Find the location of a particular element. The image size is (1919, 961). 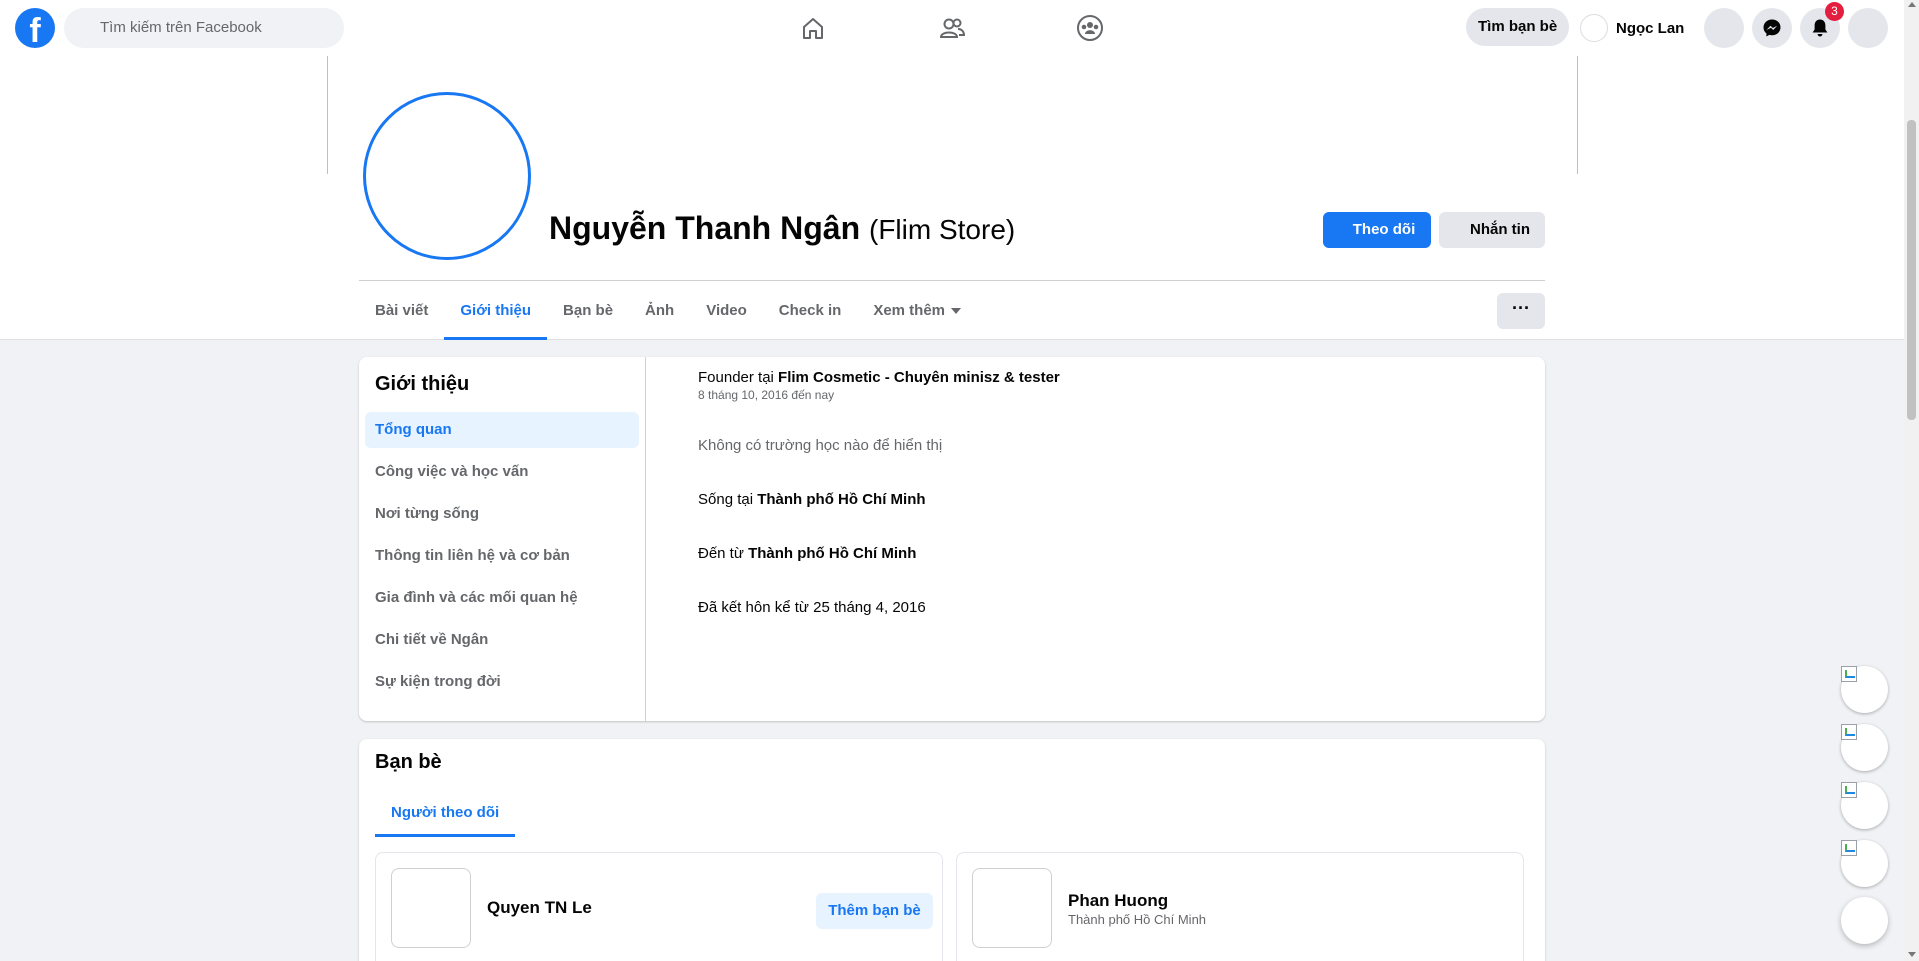

profile-shortcut: Ngọc Lan is located at coordinates (1632, 28).